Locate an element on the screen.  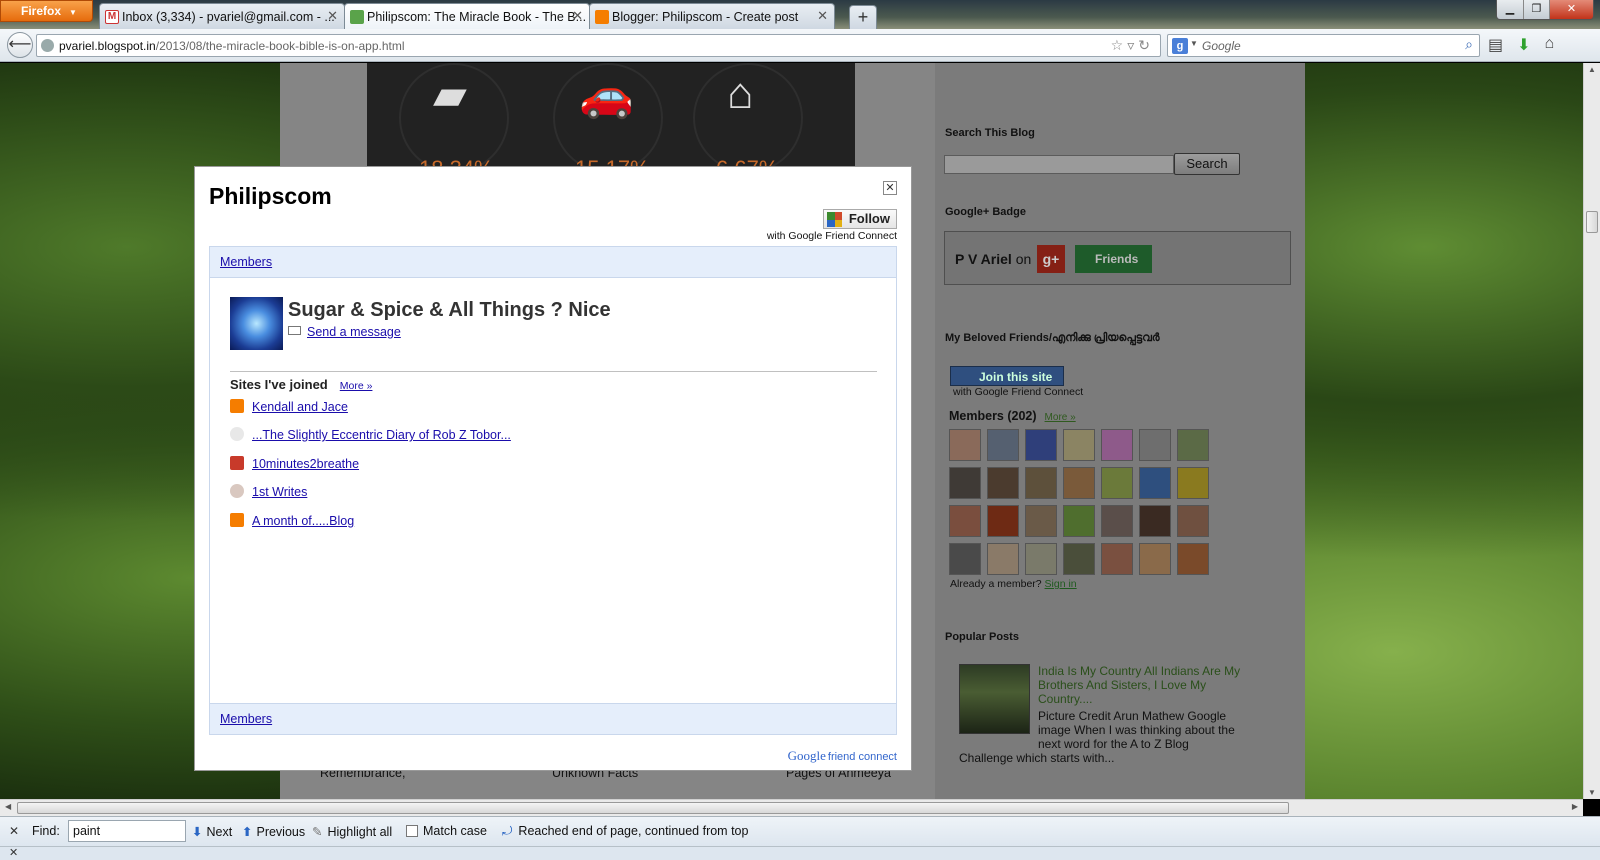
firefox-menu-button: Firefox ▼ is located at coordinates (46, 11).